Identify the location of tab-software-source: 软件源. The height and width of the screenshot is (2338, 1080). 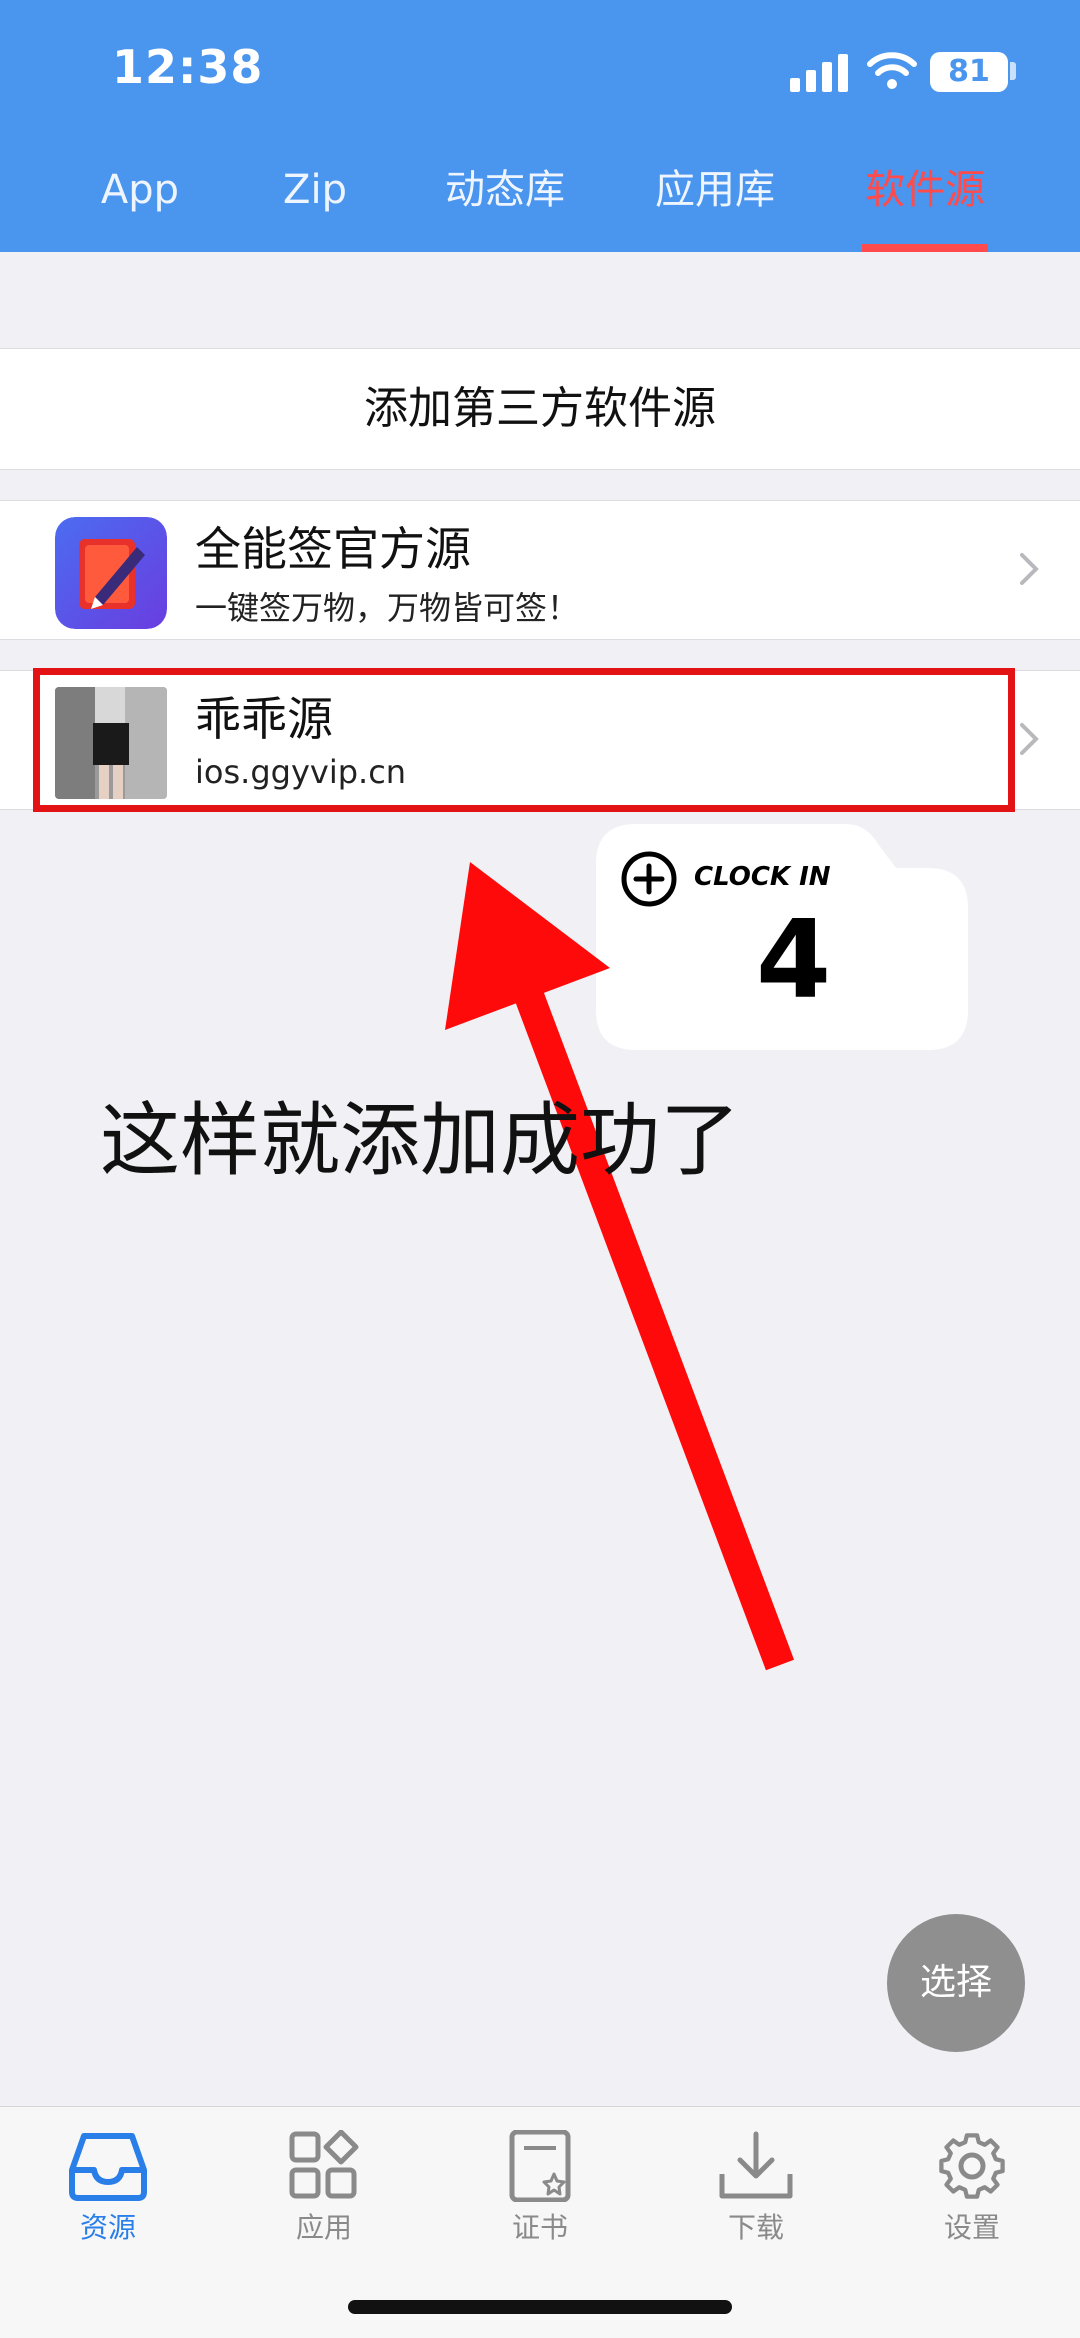
(925, 190).